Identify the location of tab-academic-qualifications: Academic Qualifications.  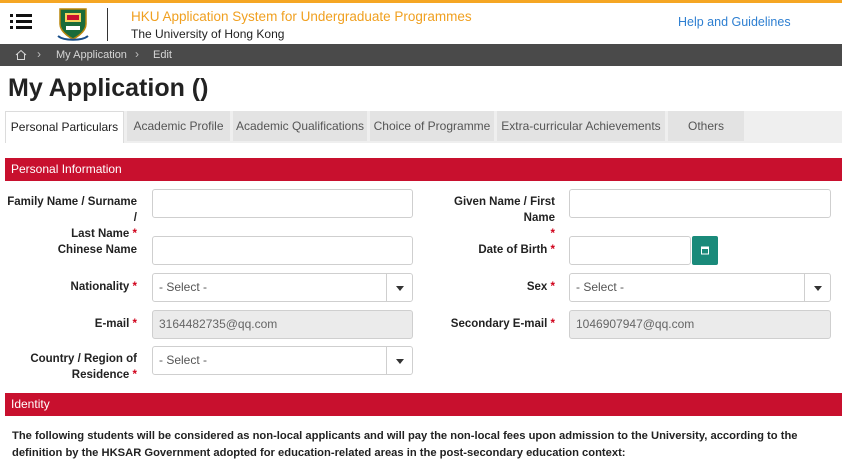
(300, 126).